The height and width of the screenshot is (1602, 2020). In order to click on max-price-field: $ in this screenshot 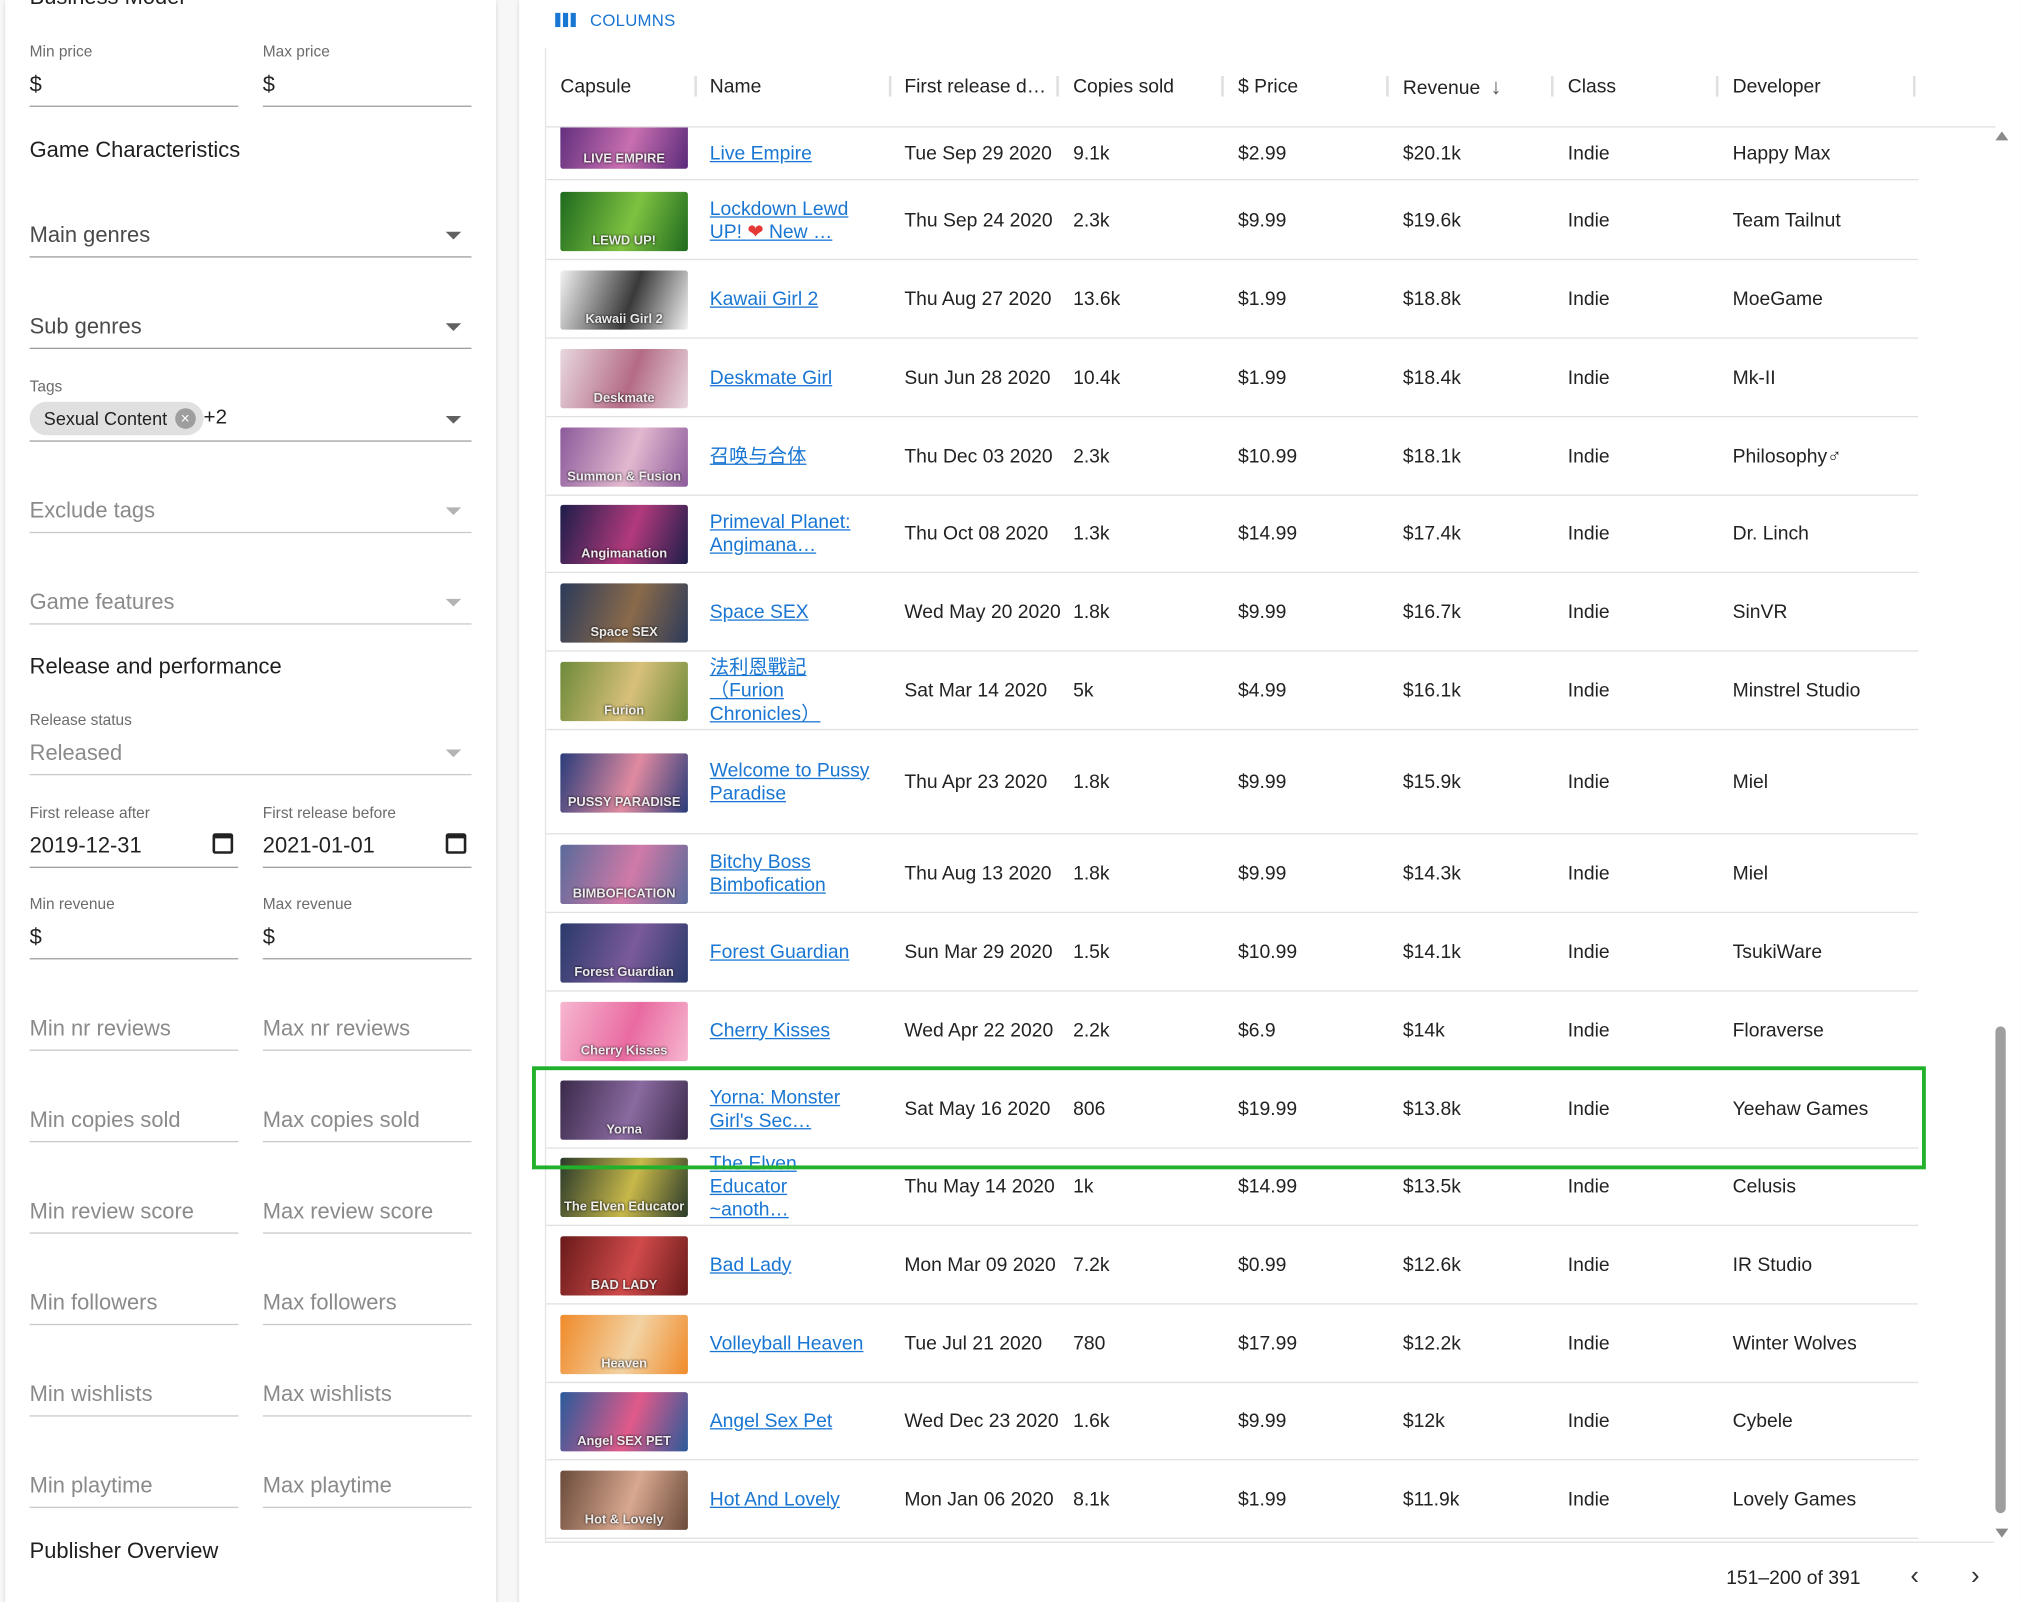, I will do `click(367, 81)`.